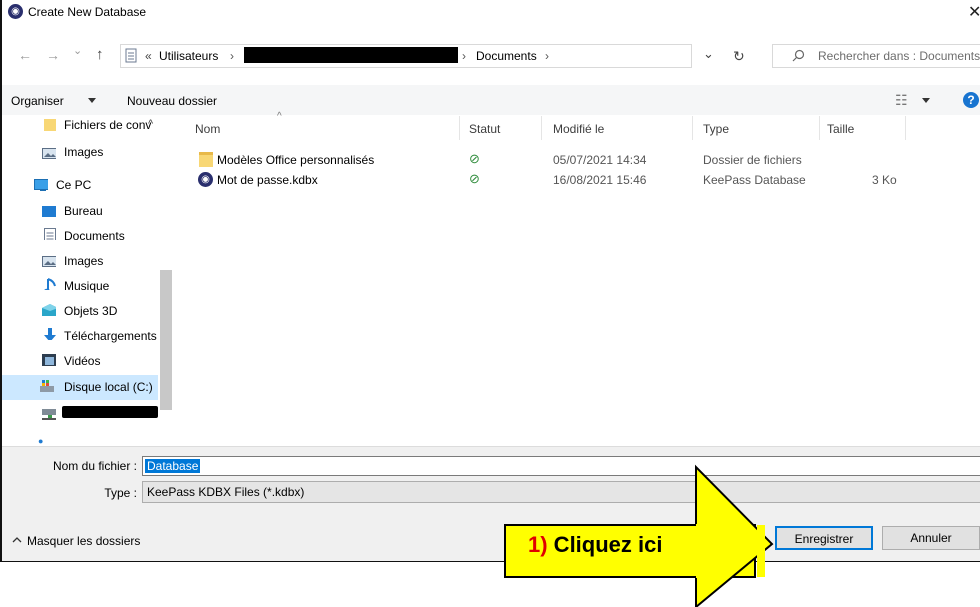 This screenshot has width=980, height=607. What do you see at coordinates (87, 12) in the screenshot?
I see `window-title: Create New Database` at bounding box center [87, 12].